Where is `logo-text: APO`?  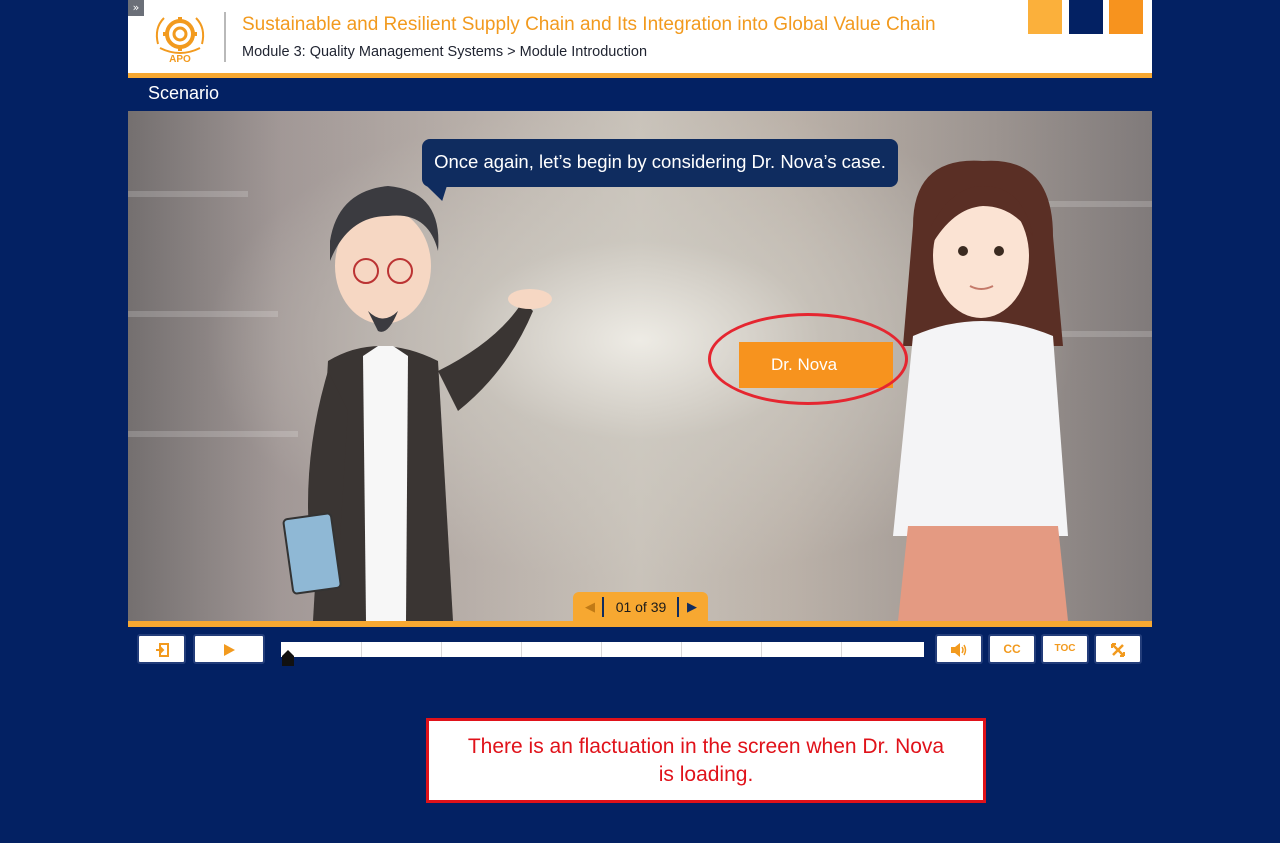 logo-text: APO is located at coordinates (180, 59).